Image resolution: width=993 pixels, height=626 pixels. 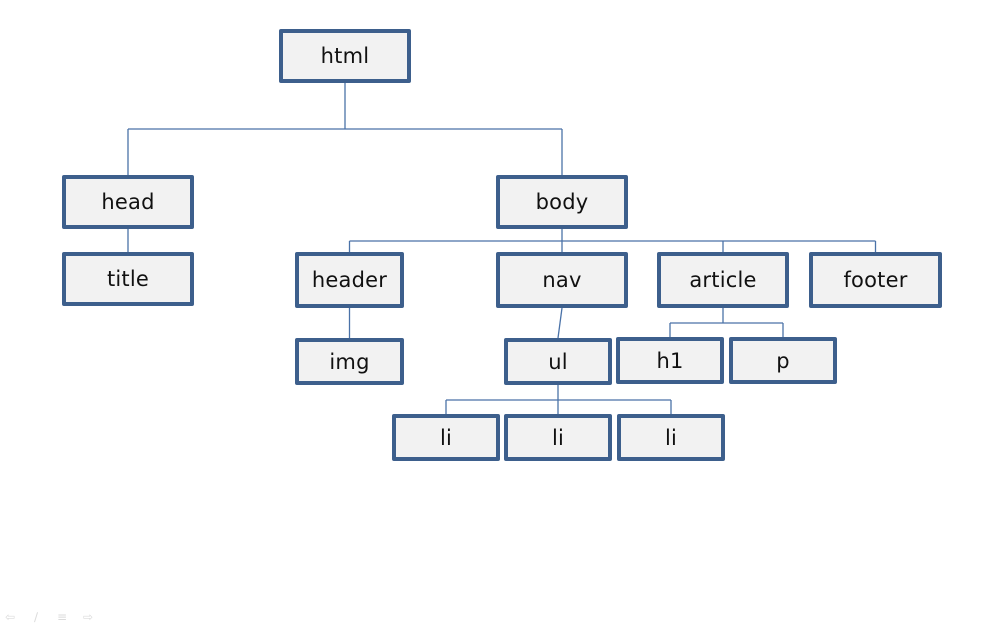 What do you see at coordinates (10, 617) in the screenshot?
I see `back-arrow-icon: ⇦` at bounding box center [10, 617].